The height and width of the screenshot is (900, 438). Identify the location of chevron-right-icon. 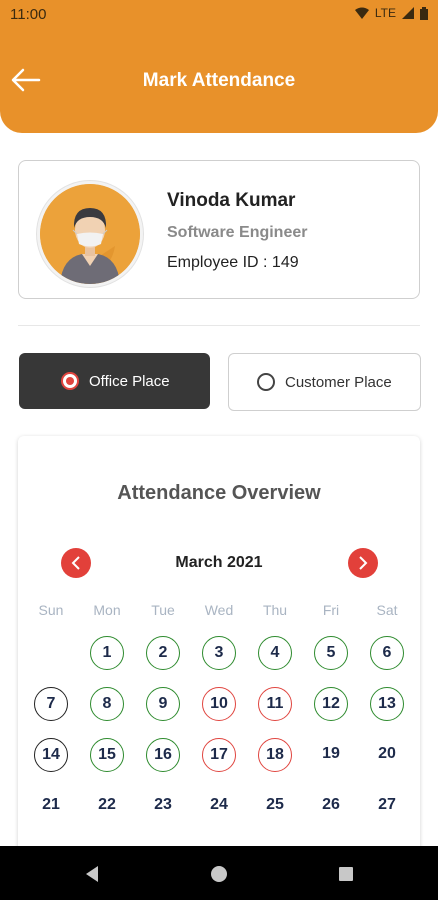
(363, 563).